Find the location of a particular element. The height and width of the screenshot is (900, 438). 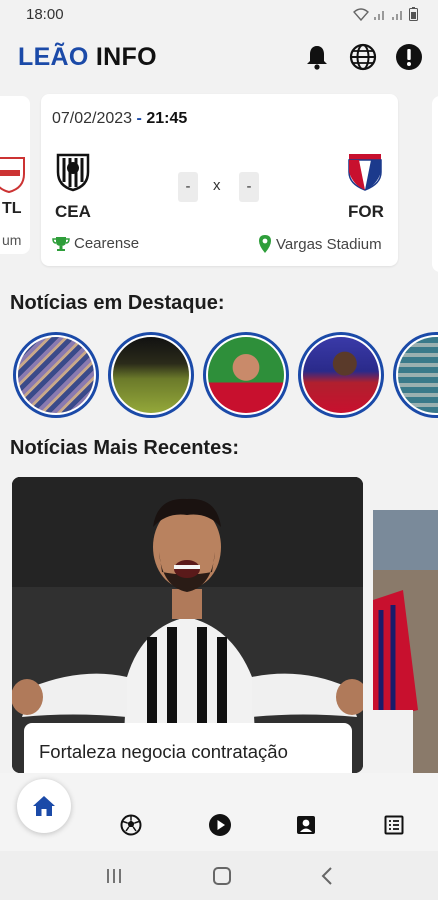

peek-team-code: TL is located at coordinates (12, 208).